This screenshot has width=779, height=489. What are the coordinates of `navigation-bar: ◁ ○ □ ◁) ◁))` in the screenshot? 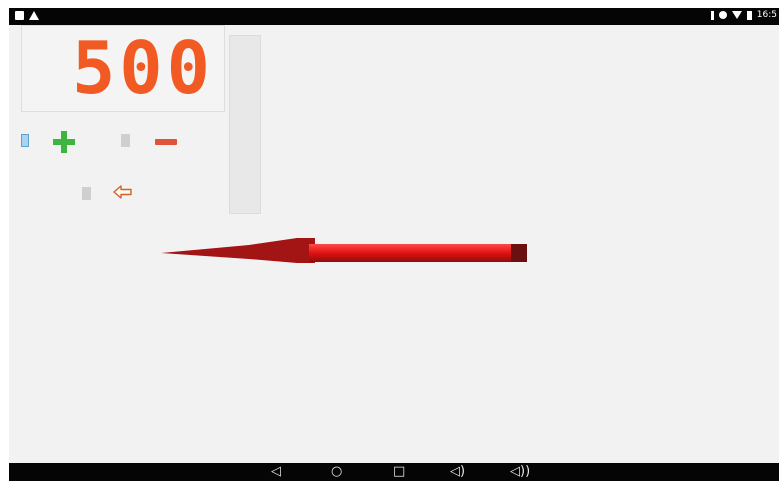 It's located at (394, 472).